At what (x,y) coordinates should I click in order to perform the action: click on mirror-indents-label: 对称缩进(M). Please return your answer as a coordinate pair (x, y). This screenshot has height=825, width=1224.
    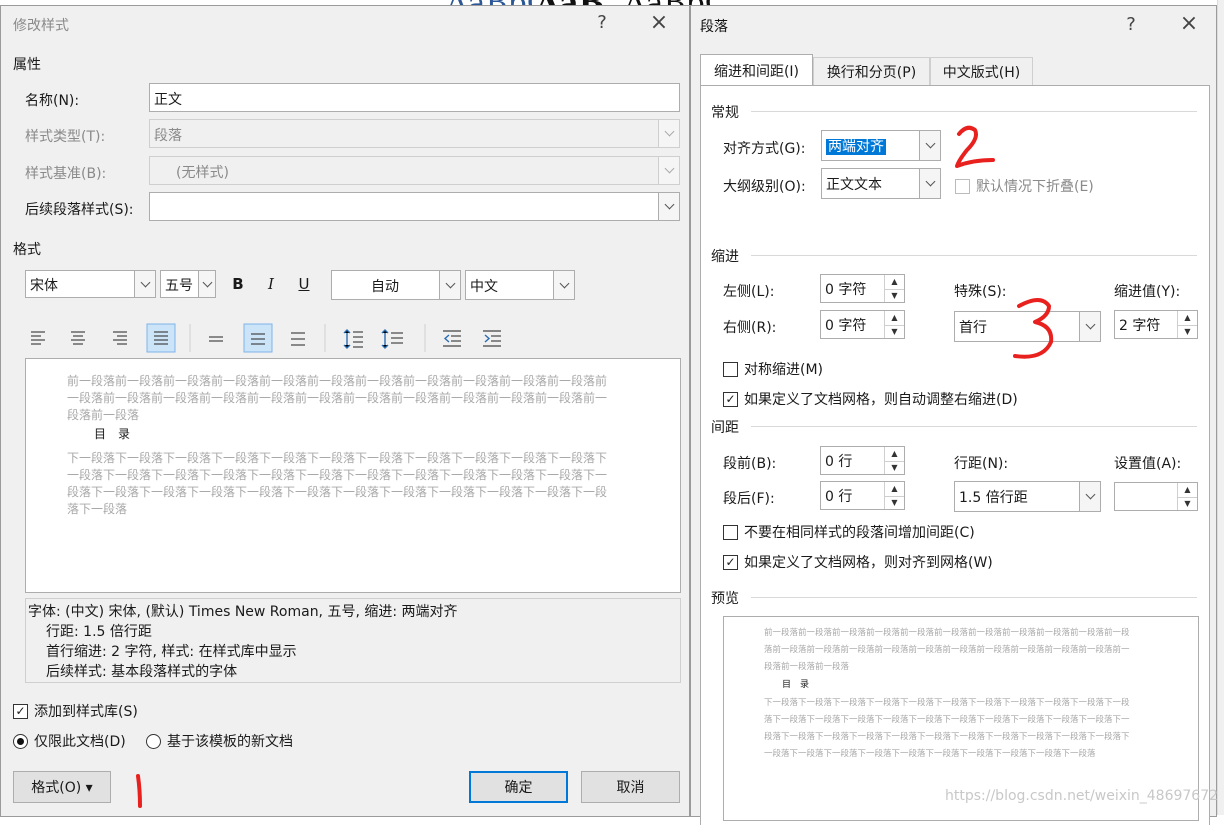
    Looking at the image, I should click on (784, 370).